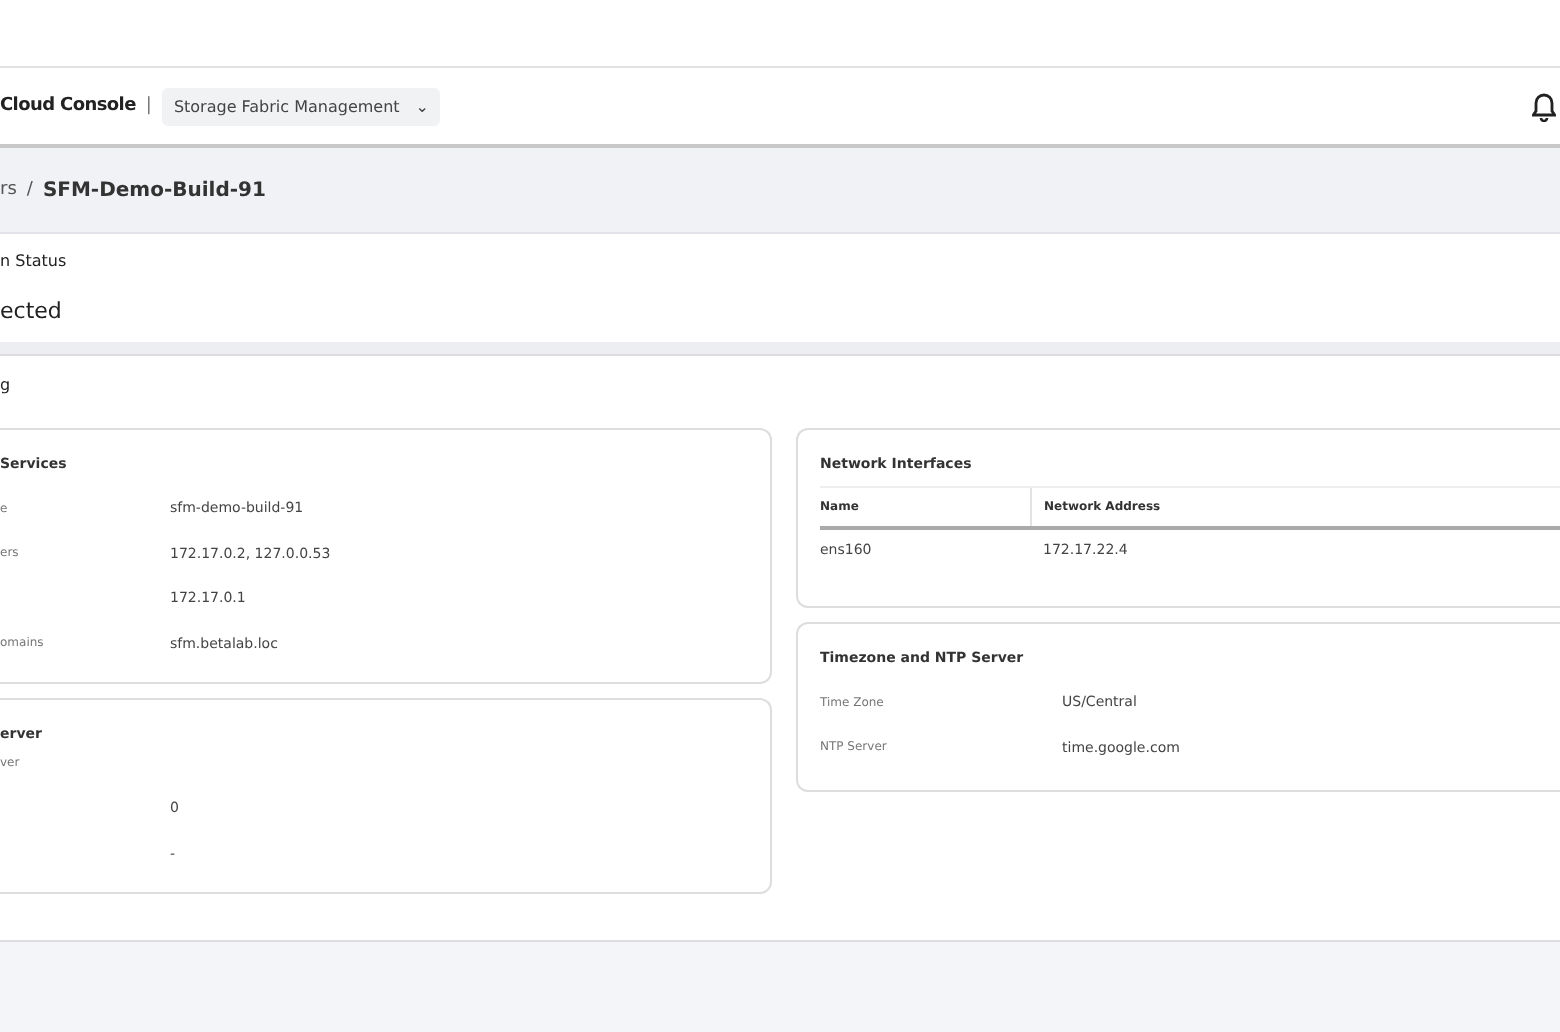 The height and width of the screenshot is (1032, 1560). I want to click on app-switcher: Storage Fabric Management ⌄, so click(301, 106).